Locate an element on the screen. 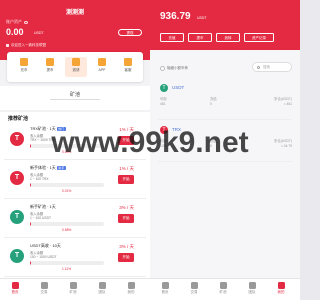  notice-text: 欢迎进入一鼎科技联盟 is located at coordinates (28, 45).